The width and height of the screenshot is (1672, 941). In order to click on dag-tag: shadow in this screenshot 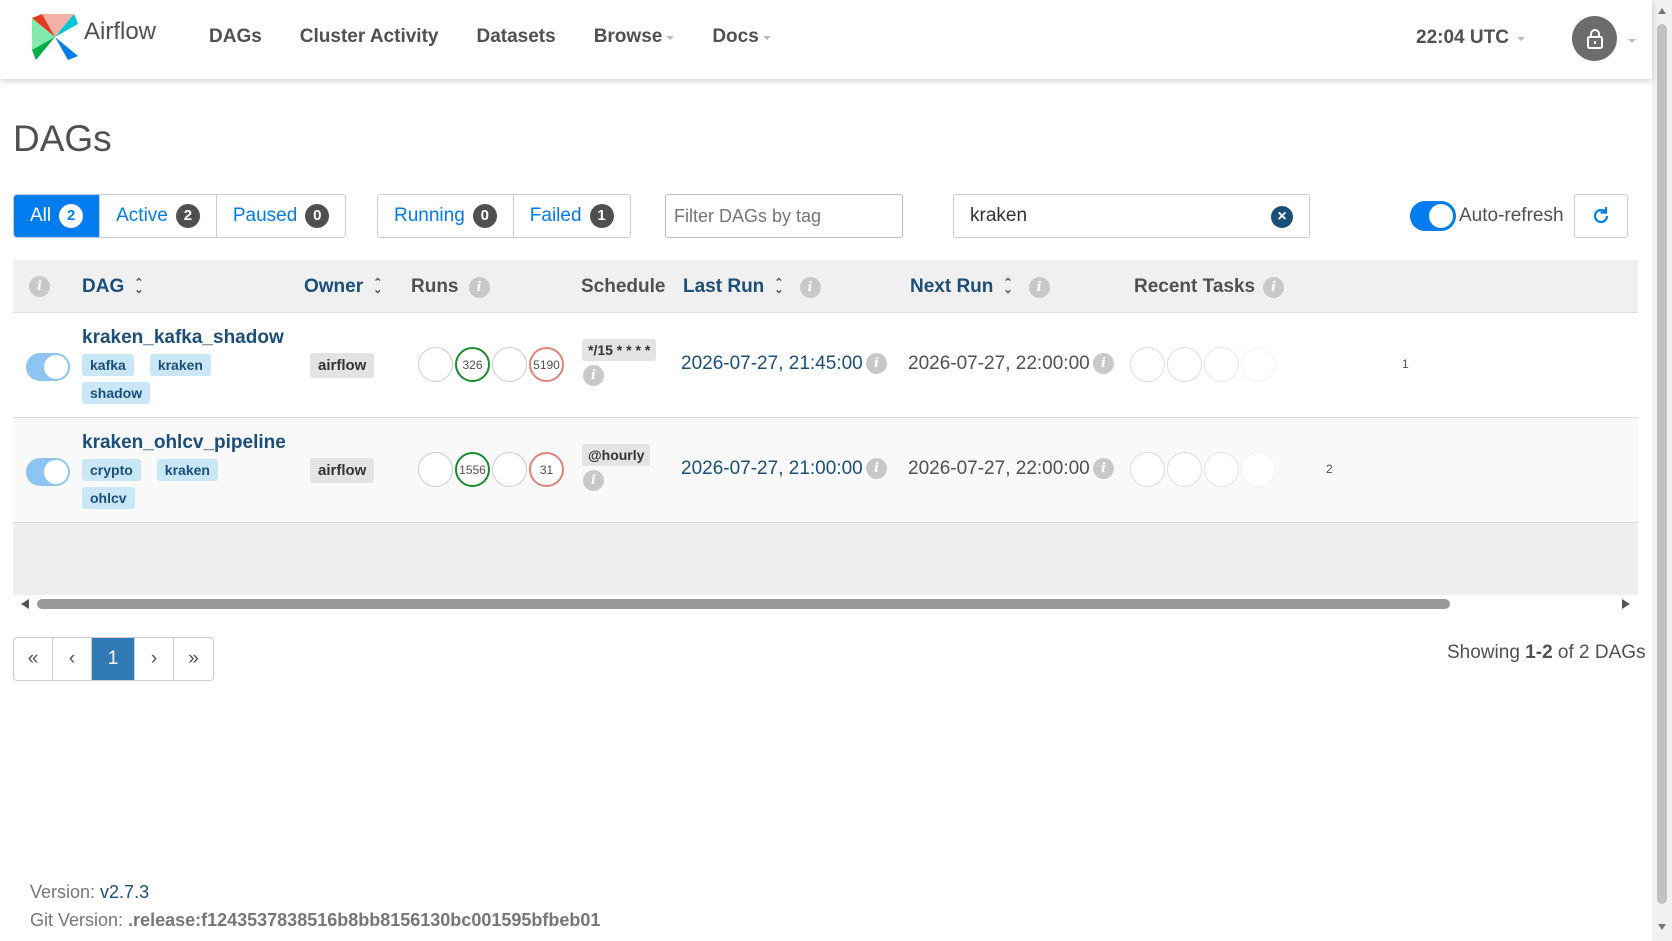, I will do `click(116, 393)`.